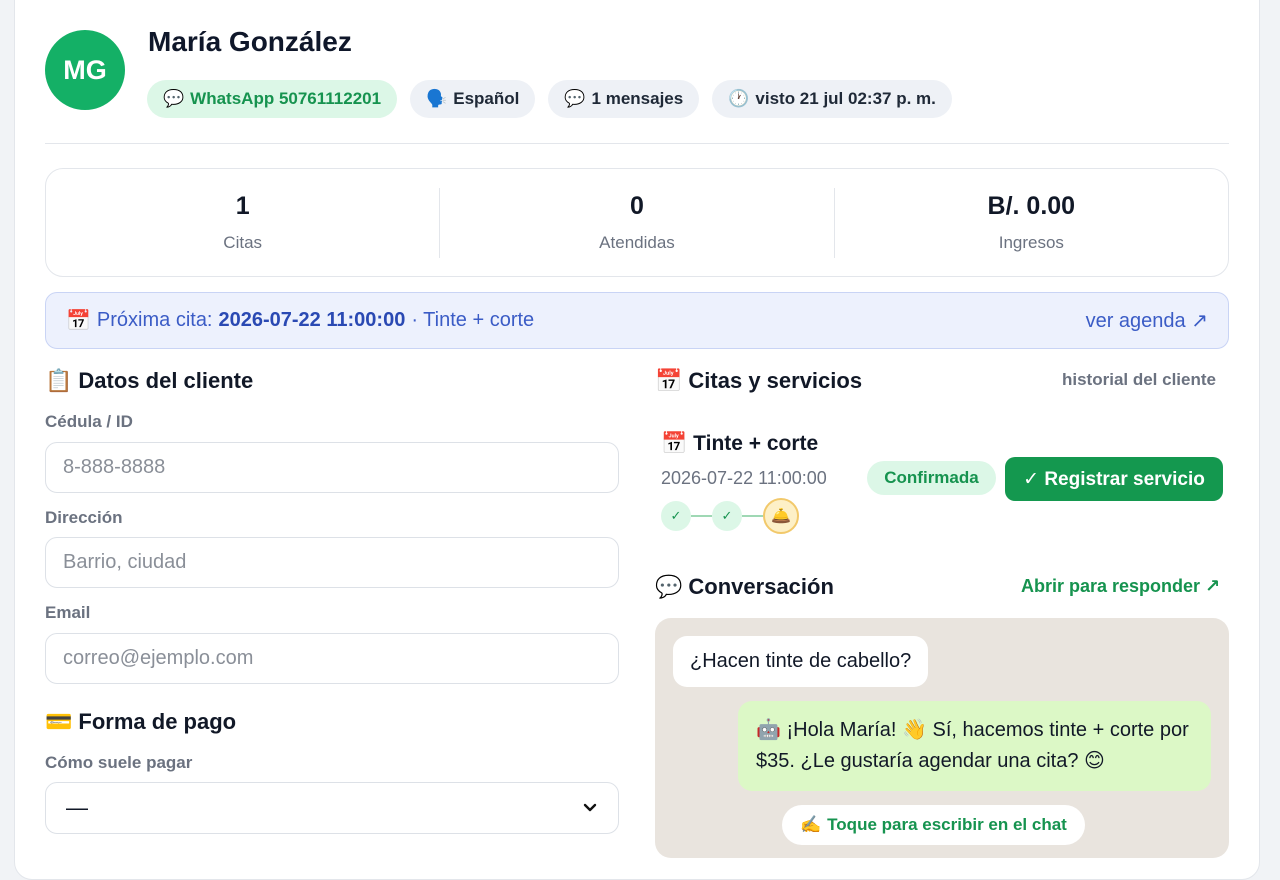 The image size is (1280, 880). I want to click on whatsapp-pill: 💬 WhatsApp 50761112201, so click(272, 99).